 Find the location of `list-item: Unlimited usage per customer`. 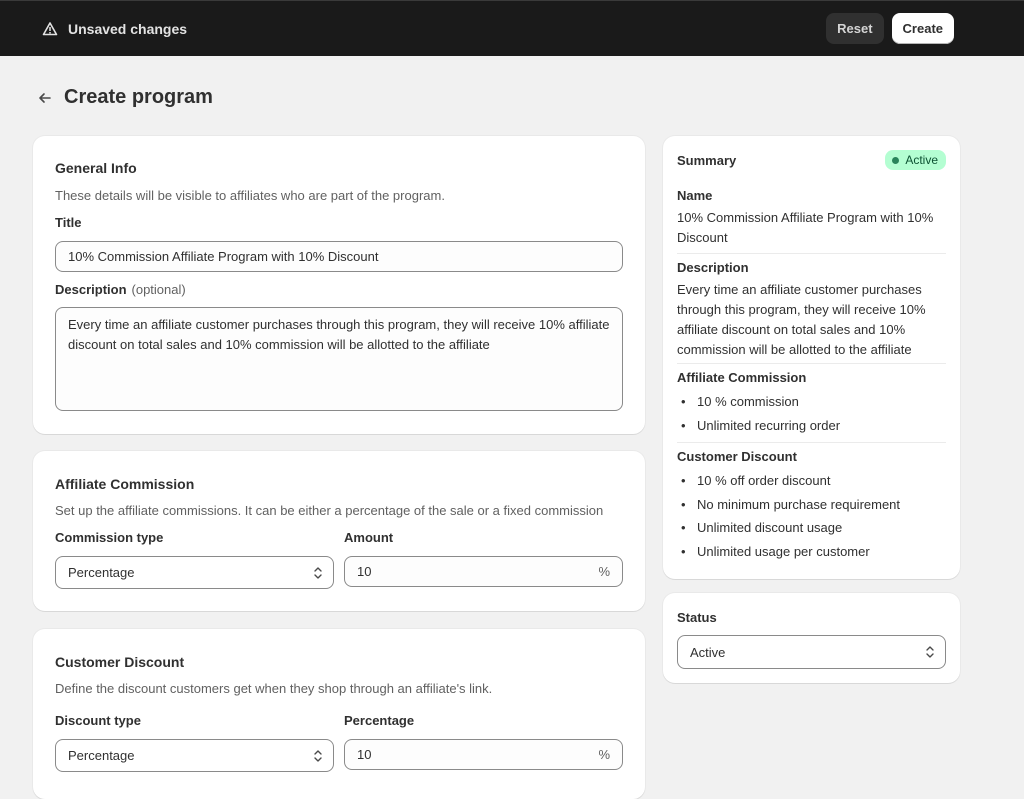

list-item: Unlimited usage per customer is located at coordinates (808, 556).